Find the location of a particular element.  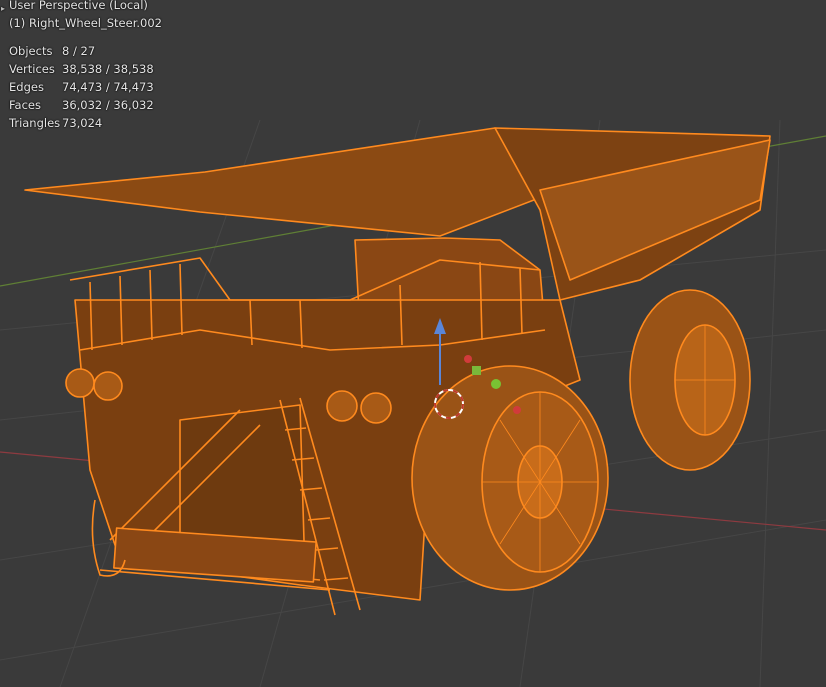

stat-label: Edges is located at coordinates (26, 87).